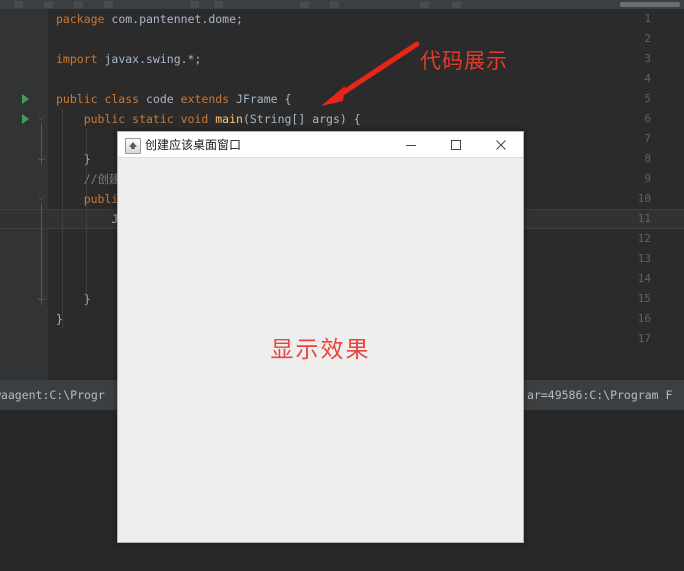 This screenshot has height=571, width=684. Describe the element at coordinates (229, 119) in the screenshot. I see `code-token: main` at that location.